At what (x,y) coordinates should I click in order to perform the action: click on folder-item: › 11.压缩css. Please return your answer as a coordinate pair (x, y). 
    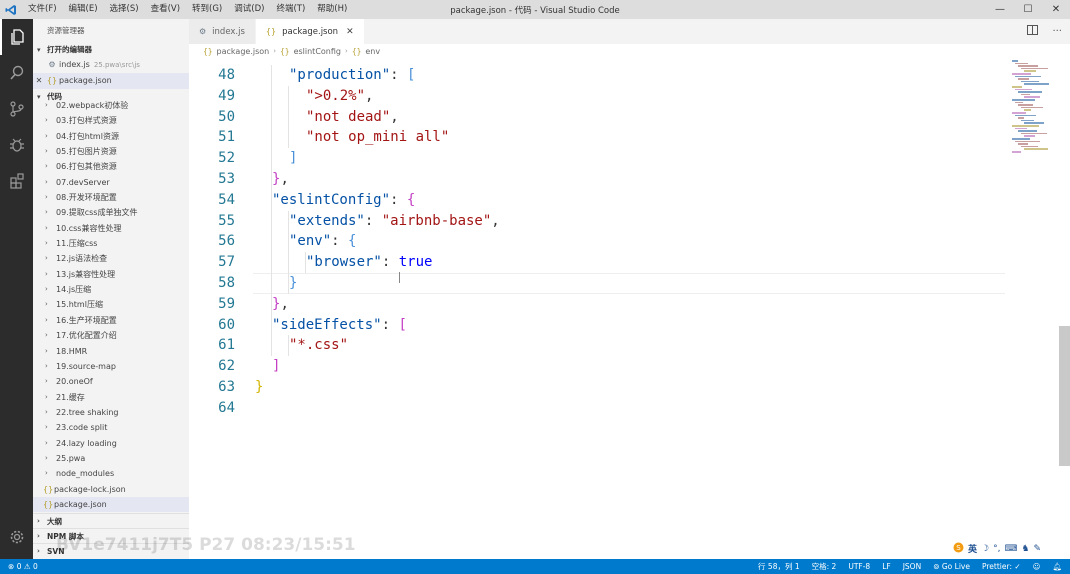
    Looking at the image, I should click on (111, 243).